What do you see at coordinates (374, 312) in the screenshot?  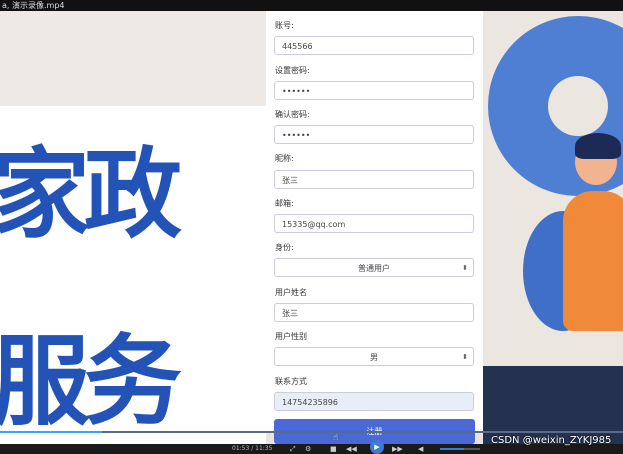 I see `realname-input: 张三` at bounding box center [374, 312].